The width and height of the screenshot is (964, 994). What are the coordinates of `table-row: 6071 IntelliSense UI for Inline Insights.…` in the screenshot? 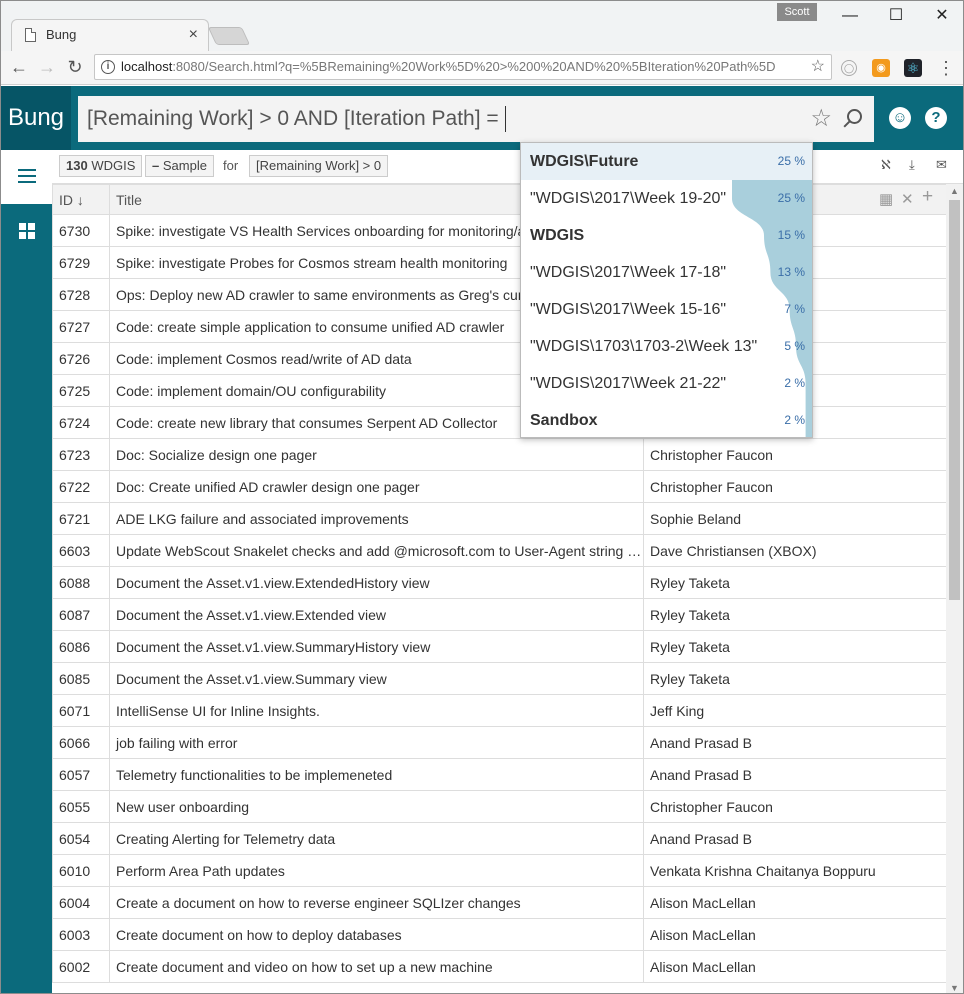 It's located at (499, 710).